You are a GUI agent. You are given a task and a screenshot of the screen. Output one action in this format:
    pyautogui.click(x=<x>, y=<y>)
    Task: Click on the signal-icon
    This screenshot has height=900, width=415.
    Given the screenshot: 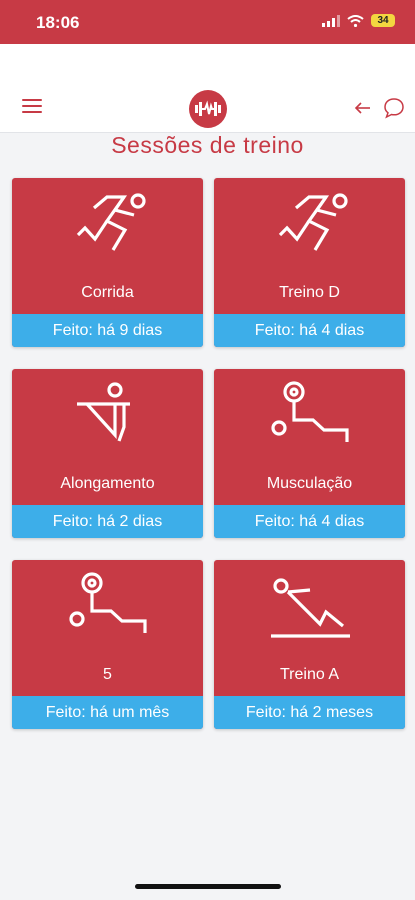 What is the action you would take?
    pyautogui.click(x=331, y=20)
    